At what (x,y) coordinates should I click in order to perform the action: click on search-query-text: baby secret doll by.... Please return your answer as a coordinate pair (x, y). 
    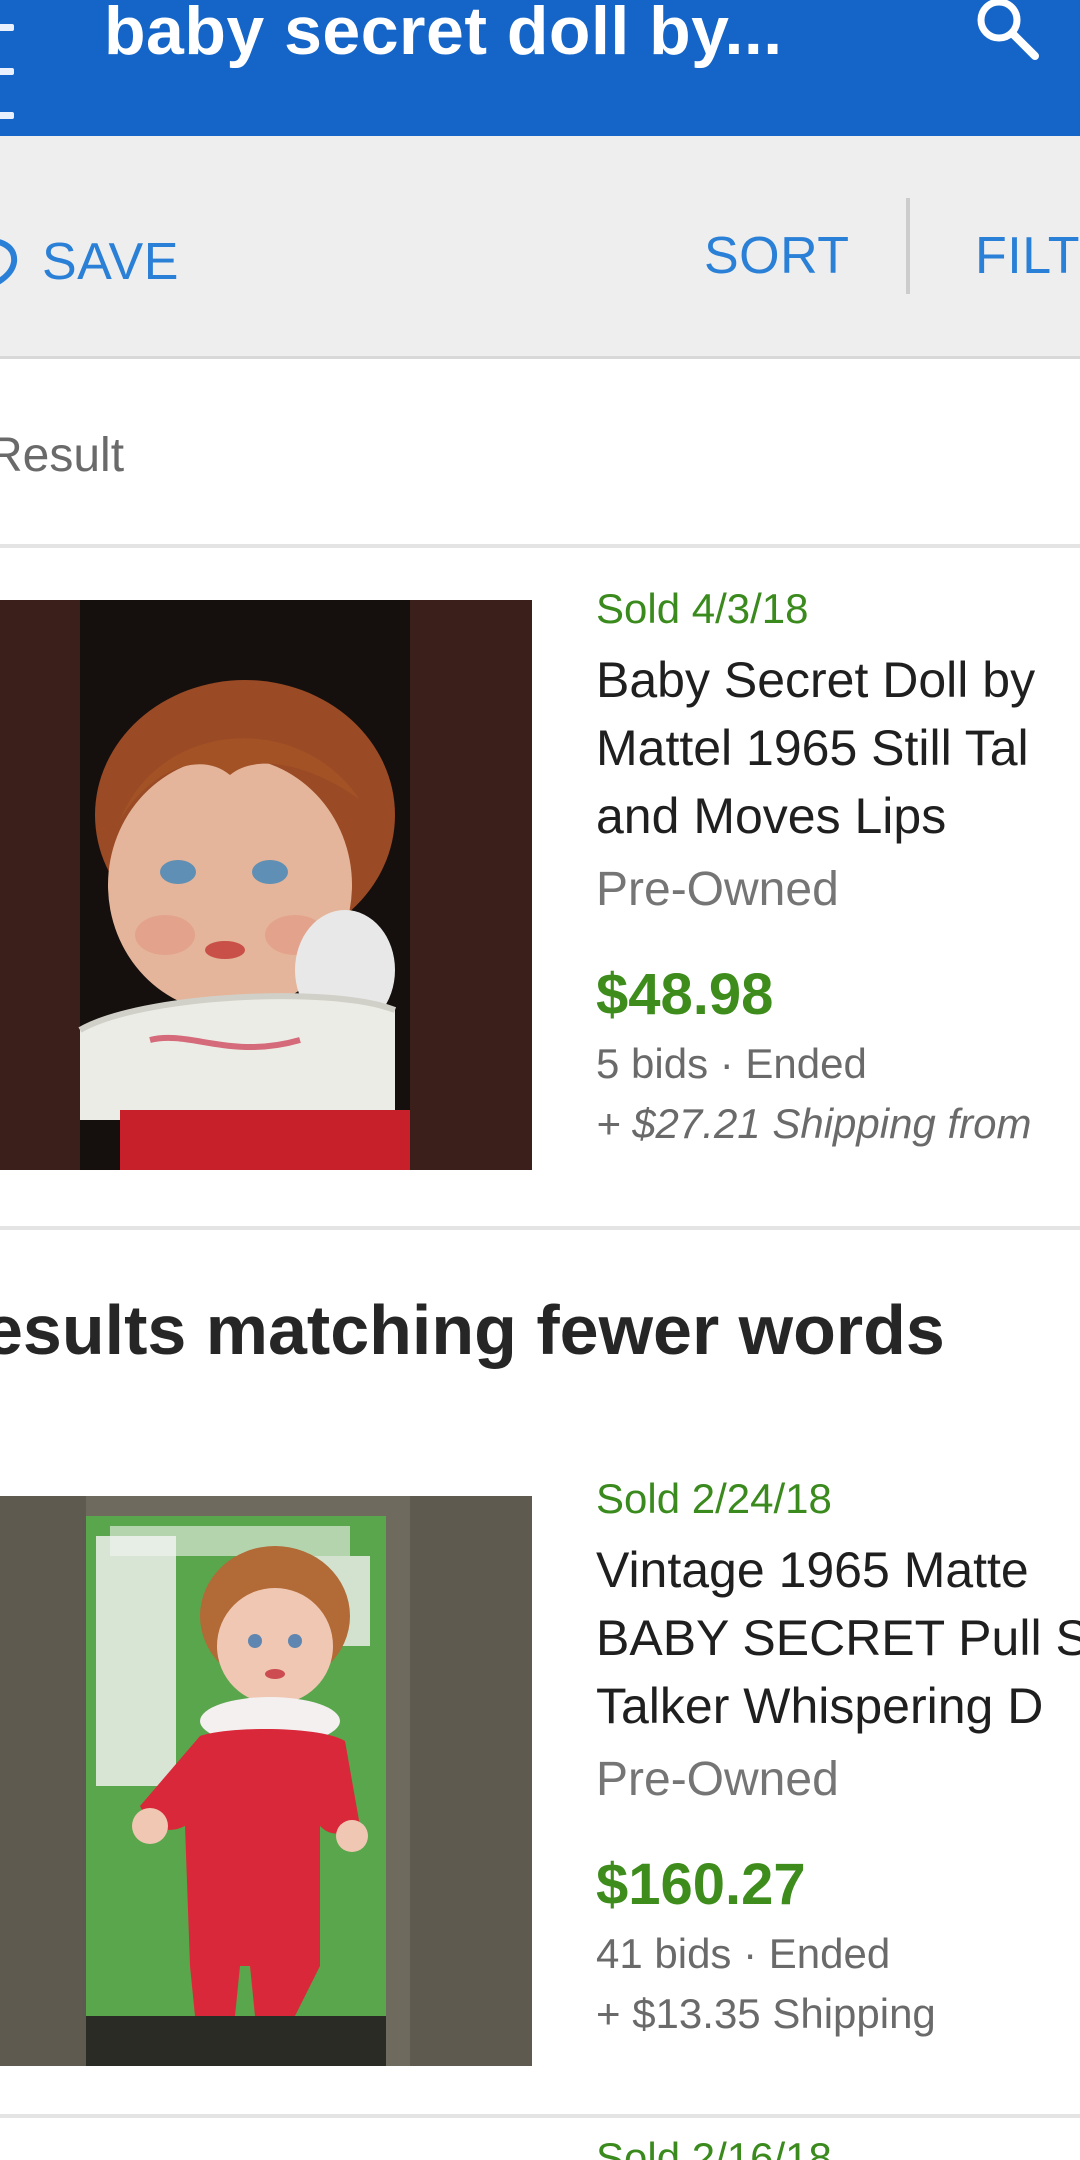
    Looking at the image, I should click on (443, 35).